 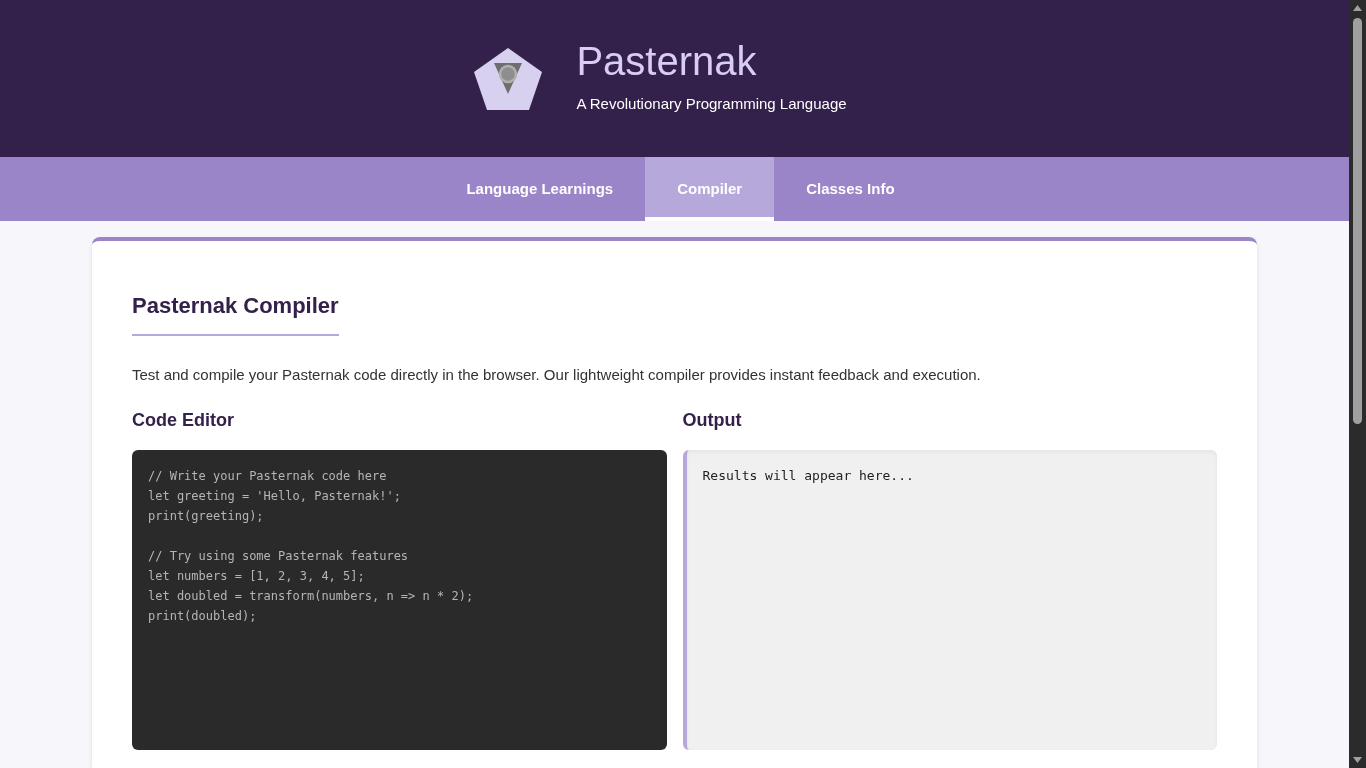 I want to click on site-title: Pasternak, so click(x=667, y=61).